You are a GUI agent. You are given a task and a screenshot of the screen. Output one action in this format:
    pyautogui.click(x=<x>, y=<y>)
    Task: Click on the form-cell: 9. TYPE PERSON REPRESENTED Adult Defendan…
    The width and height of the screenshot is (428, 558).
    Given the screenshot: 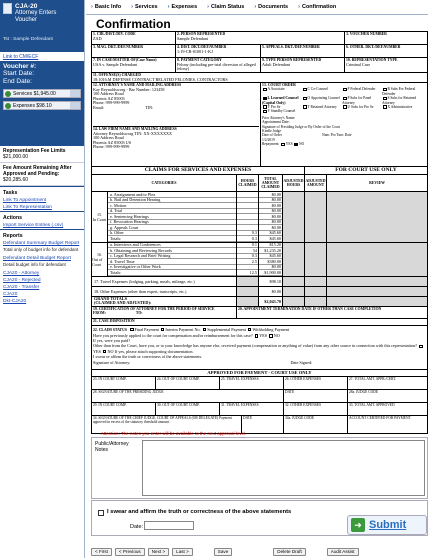 What is the action you would take?
    pyautogui.click(x=303, y=65)
    